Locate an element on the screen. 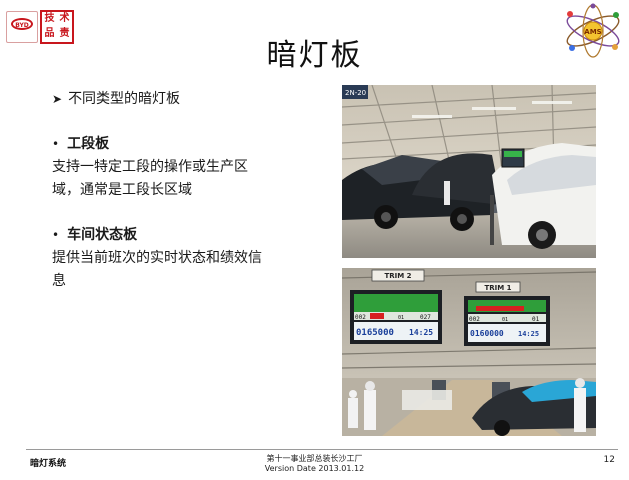 The width and height of the screenshot is (629, 480). section-description: 支持一特定工段的操作或生产区域，通常是工段长区域 is located at coordinates (150, 178).